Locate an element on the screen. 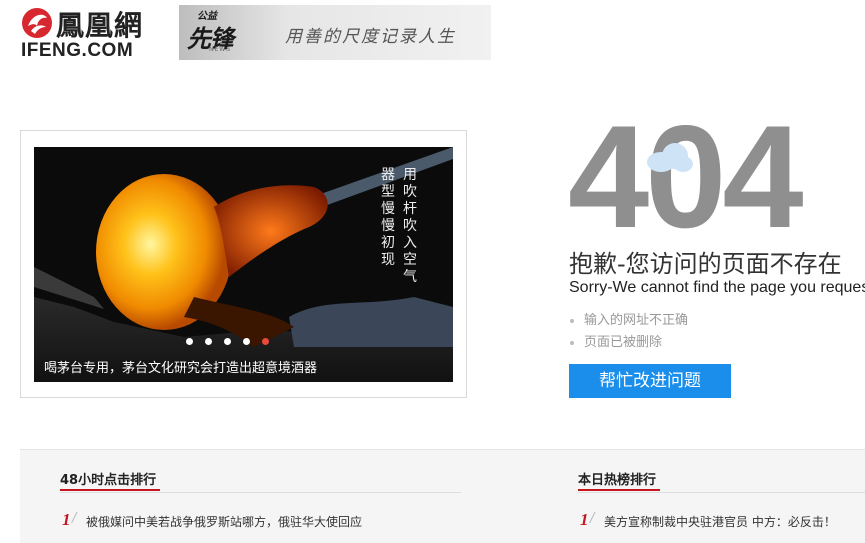 This screenshot has height=543, width=865. header-banner: 公益 先锋 NEWS 用善的尺度记录人生 is located at coordinates (335, 32).